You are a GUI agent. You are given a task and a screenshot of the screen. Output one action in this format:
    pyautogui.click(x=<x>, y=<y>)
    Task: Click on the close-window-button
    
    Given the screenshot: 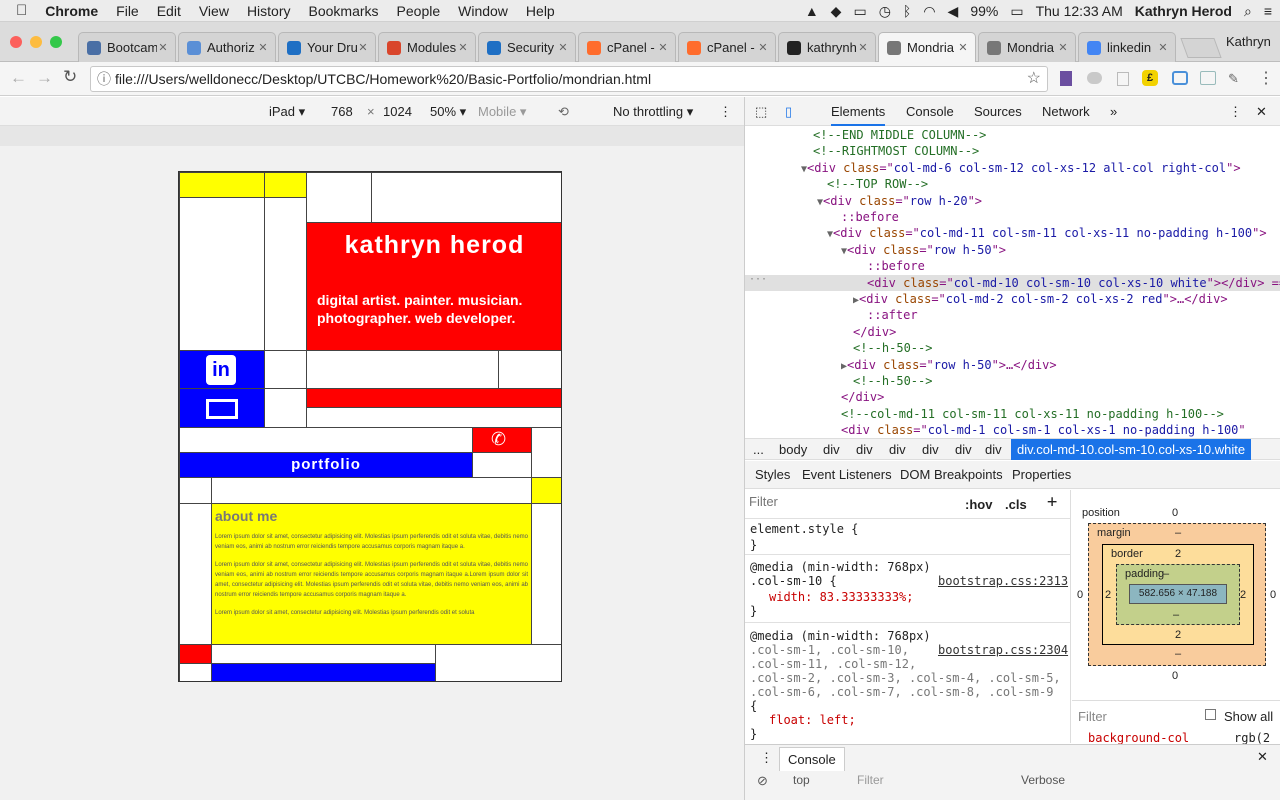 What is the action you would take?
    pyautogui.click(x=16, y=42)
    